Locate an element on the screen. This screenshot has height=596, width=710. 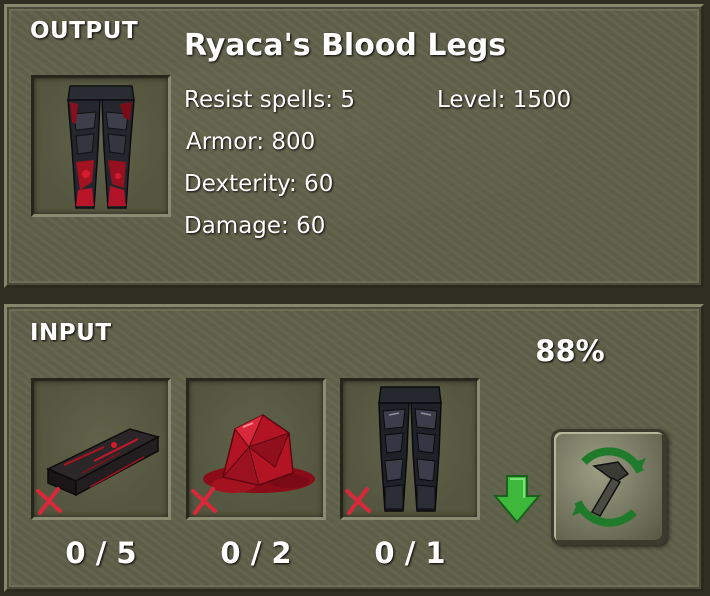
stat-resist-spells-value: 5 is located at coordinates (347, 100).